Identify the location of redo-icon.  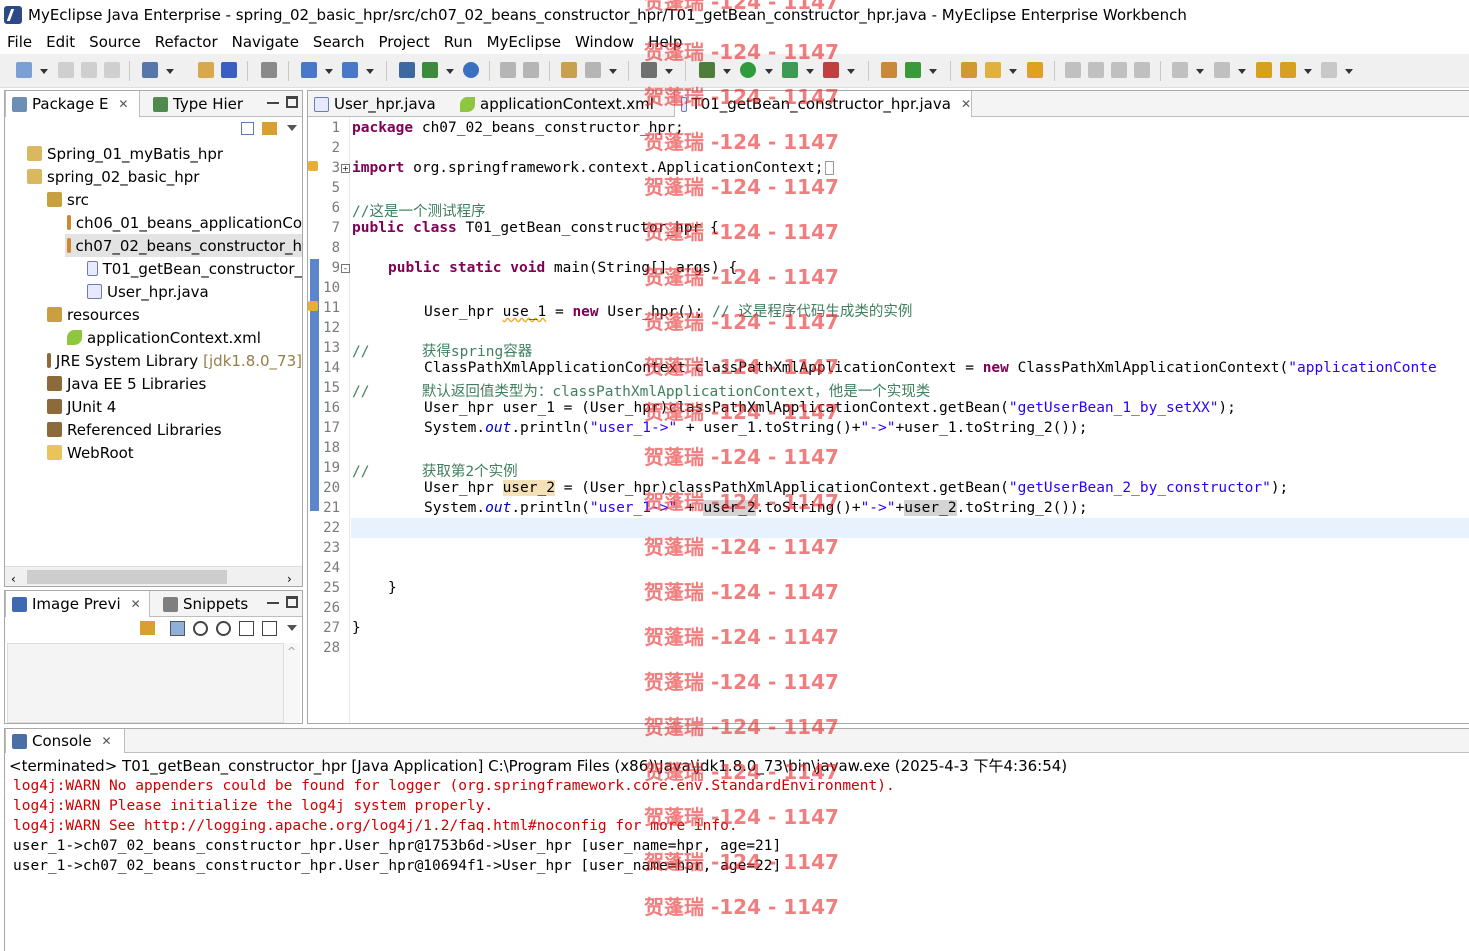
(531, 70).